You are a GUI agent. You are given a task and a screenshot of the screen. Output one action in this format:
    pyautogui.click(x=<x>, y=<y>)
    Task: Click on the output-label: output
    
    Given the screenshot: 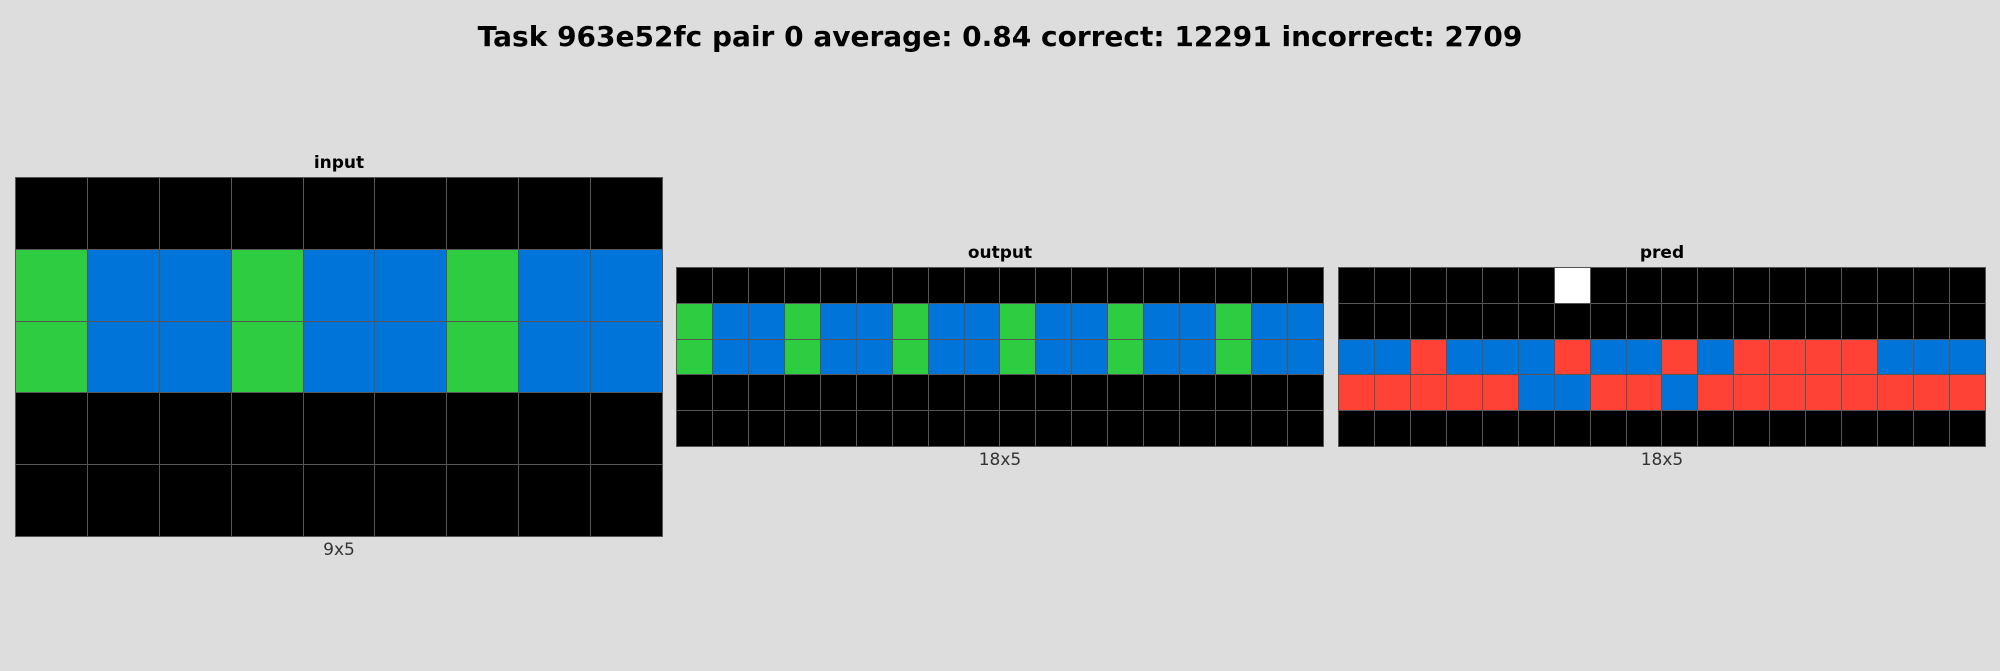 What is the action you would take?
    pyautogui.click(x=1000, y=253)
    